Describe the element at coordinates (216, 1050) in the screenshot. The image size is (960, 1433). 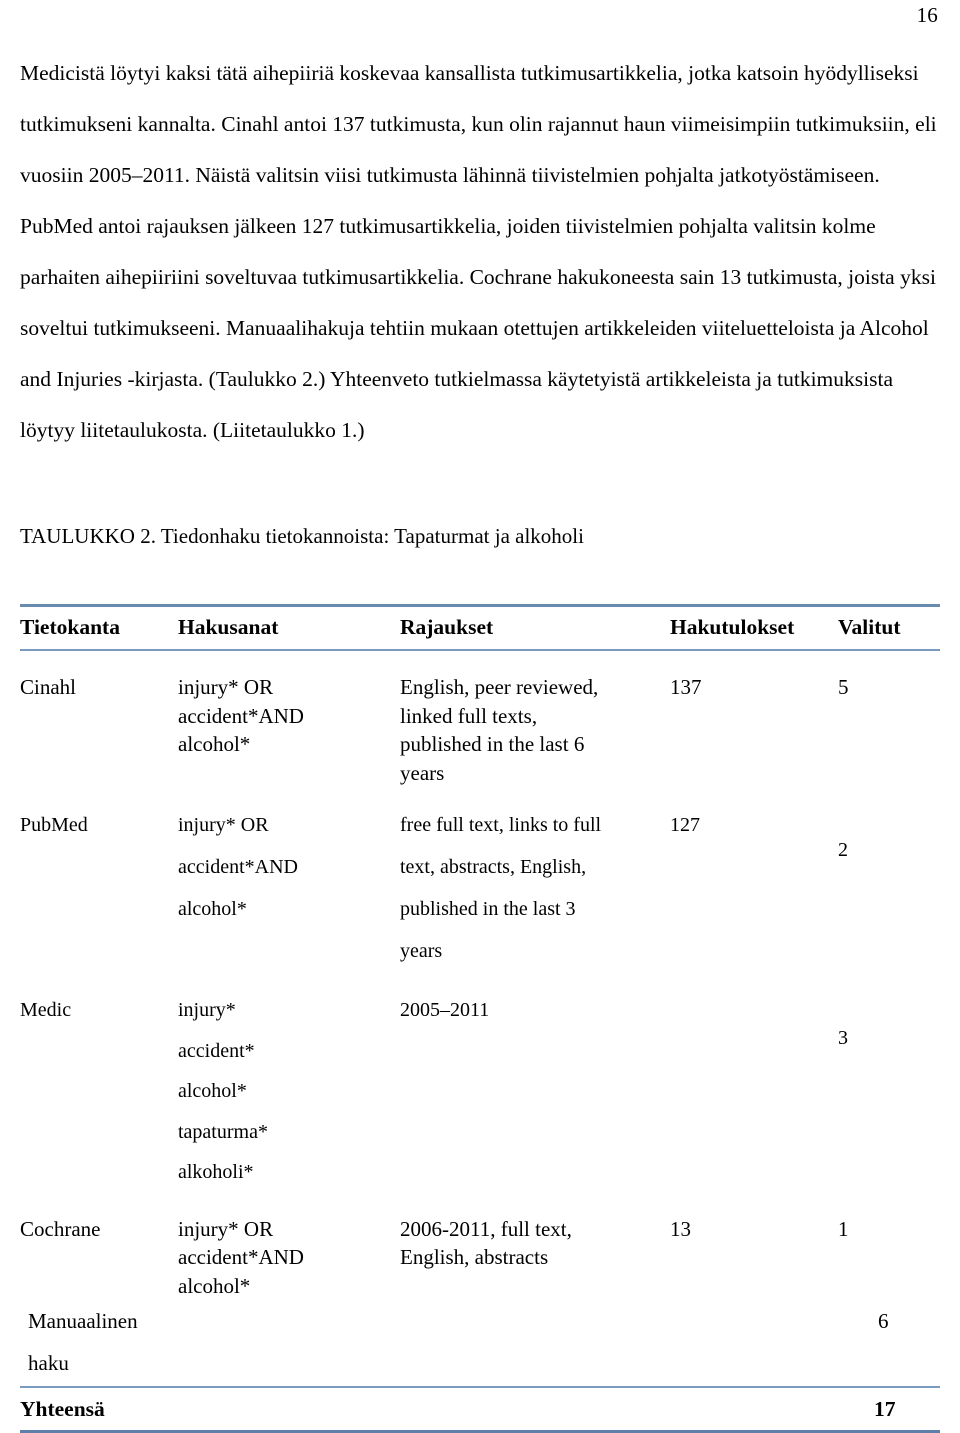
I see `keyword-line: accident*` at that location.